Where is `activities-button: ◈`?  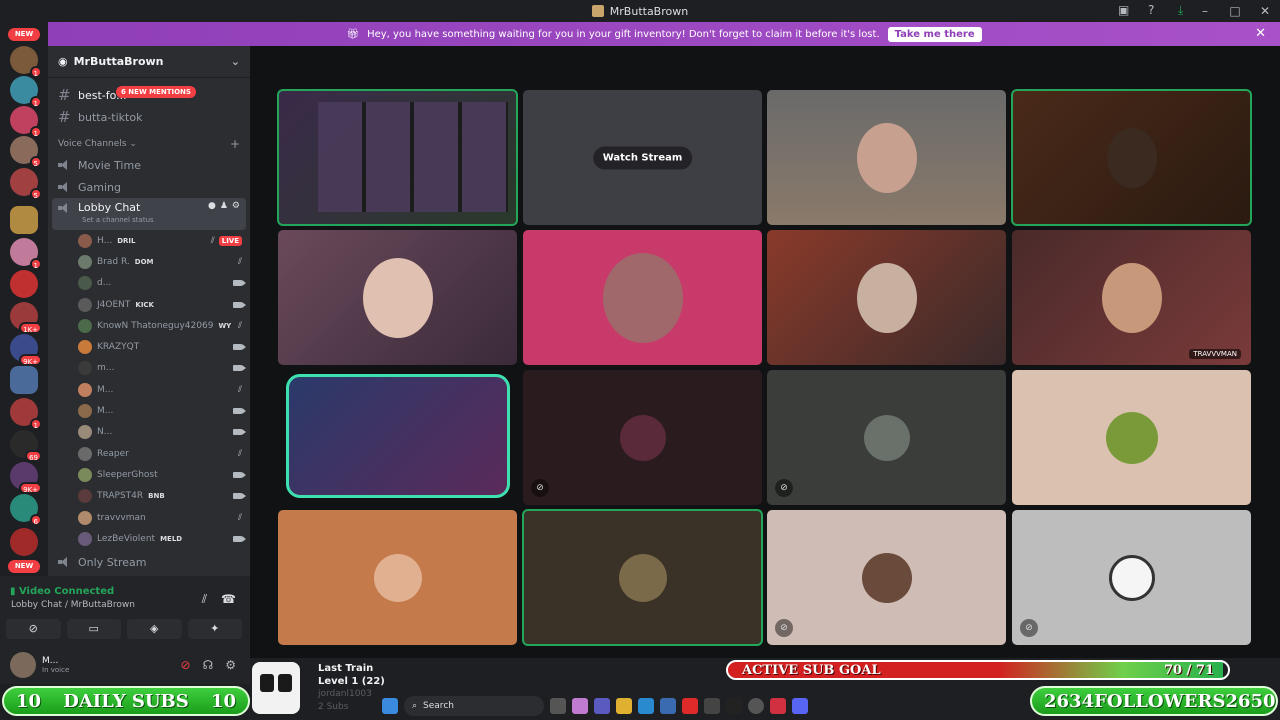
activities-button: ◈ is located at coordinates (154, 629).